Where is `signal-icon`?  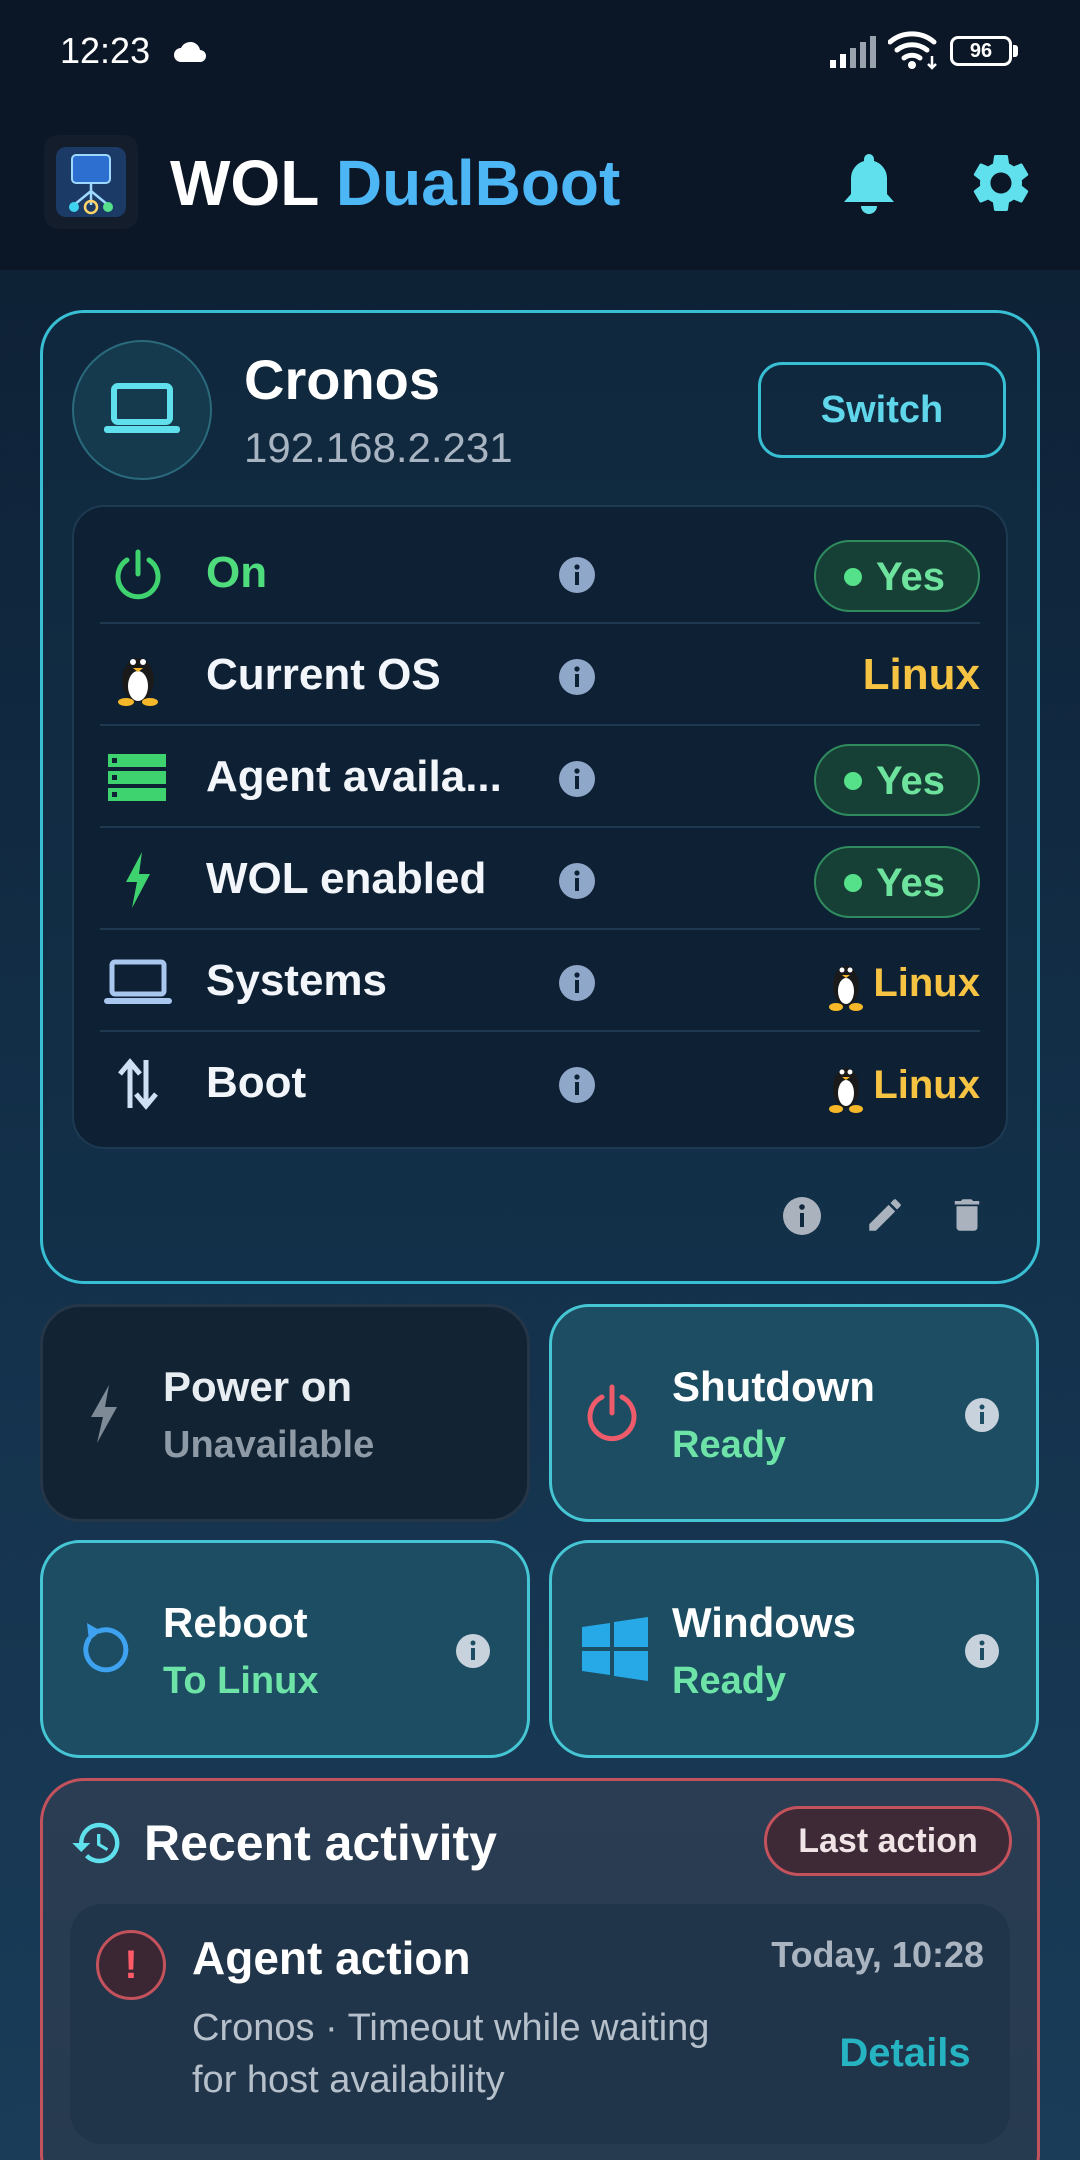 signal-icon is located at coordinates (853, 52).